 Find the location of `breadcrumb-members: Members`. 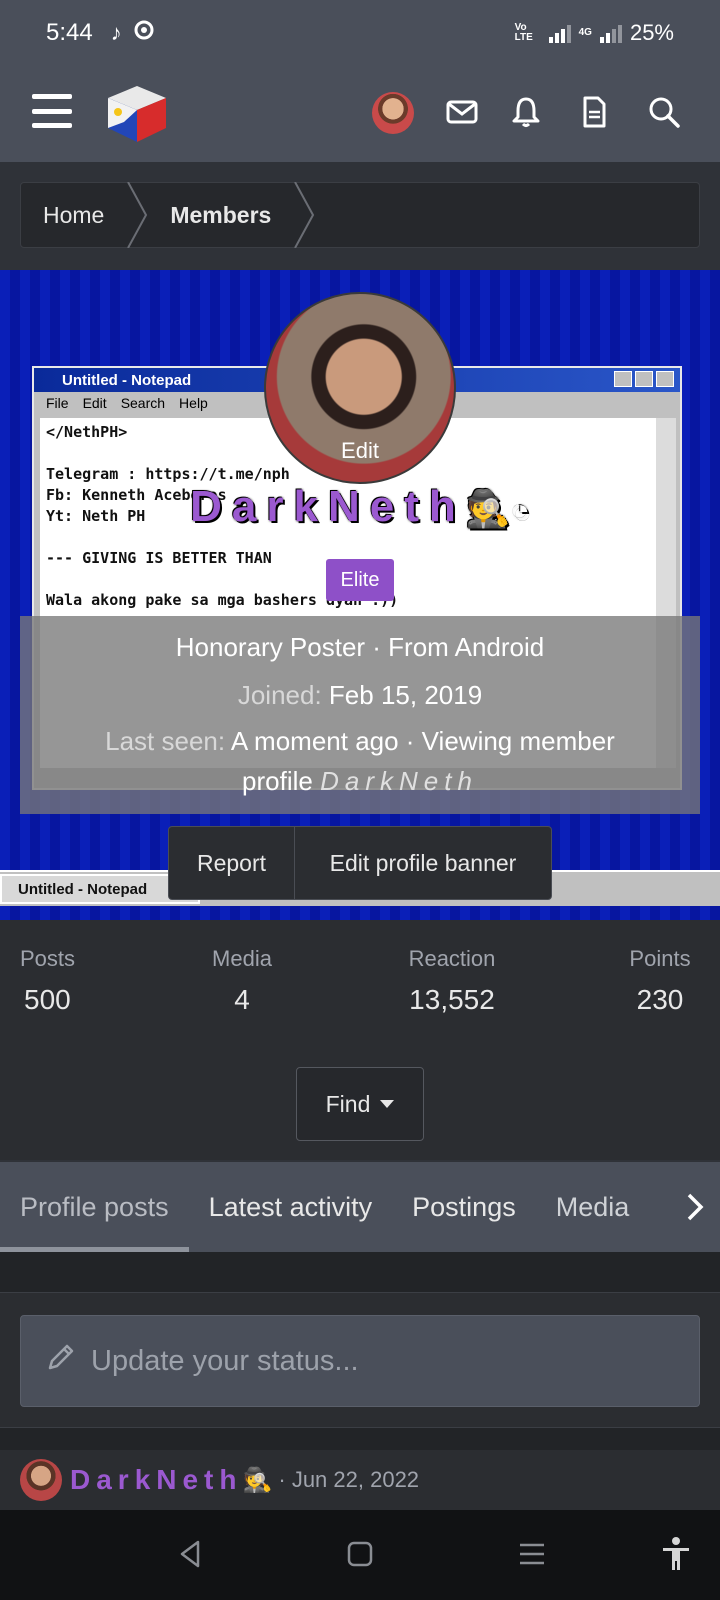

breadcrumb-members: Members is located at coordinates (220, 215).